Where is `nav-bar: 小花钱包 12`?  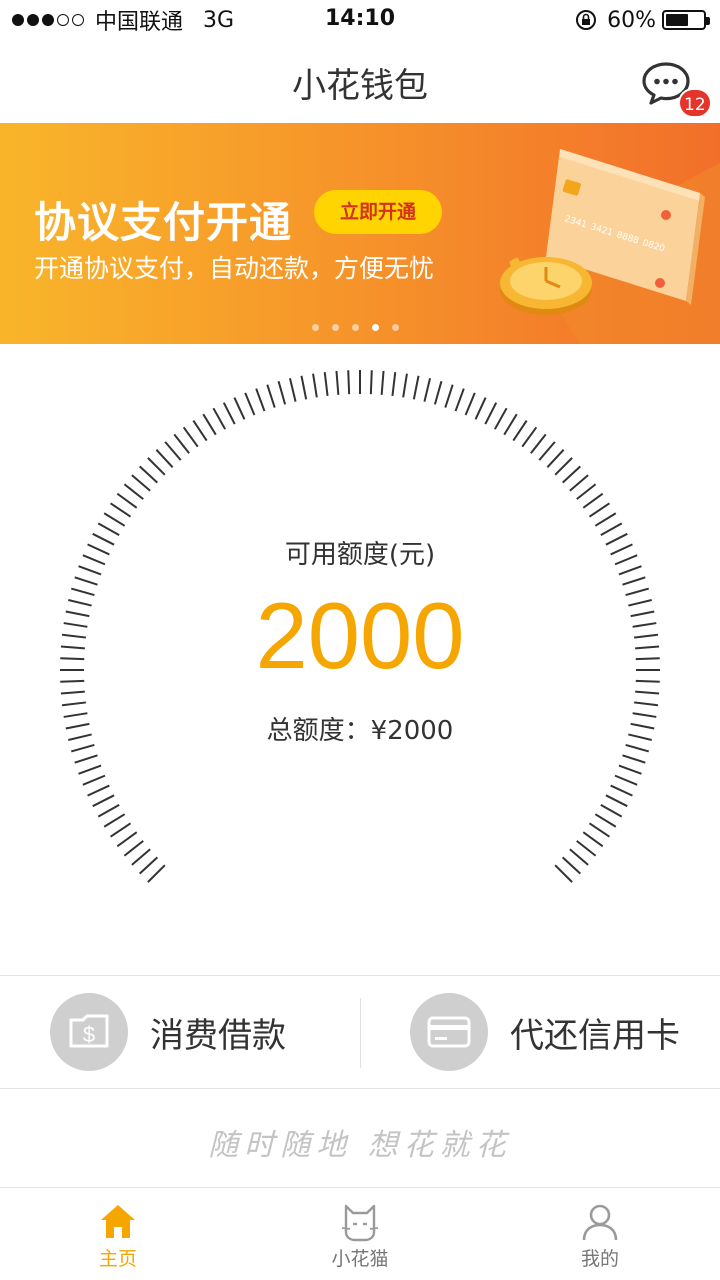
nav-bar: 小花钱包 12 is located at coordinates (360, 81).